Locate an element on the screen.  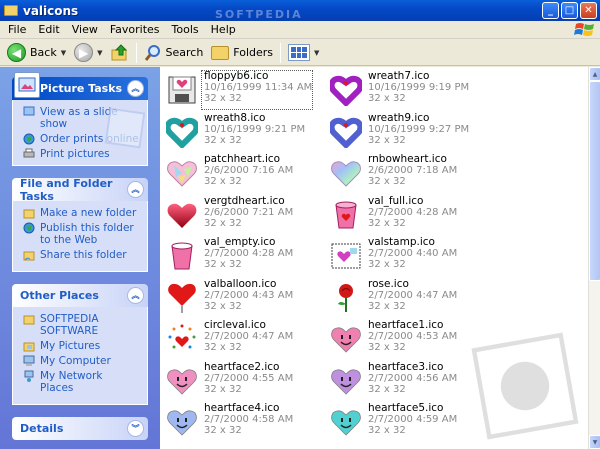
rose-icon is located at coordinates (346, 298).